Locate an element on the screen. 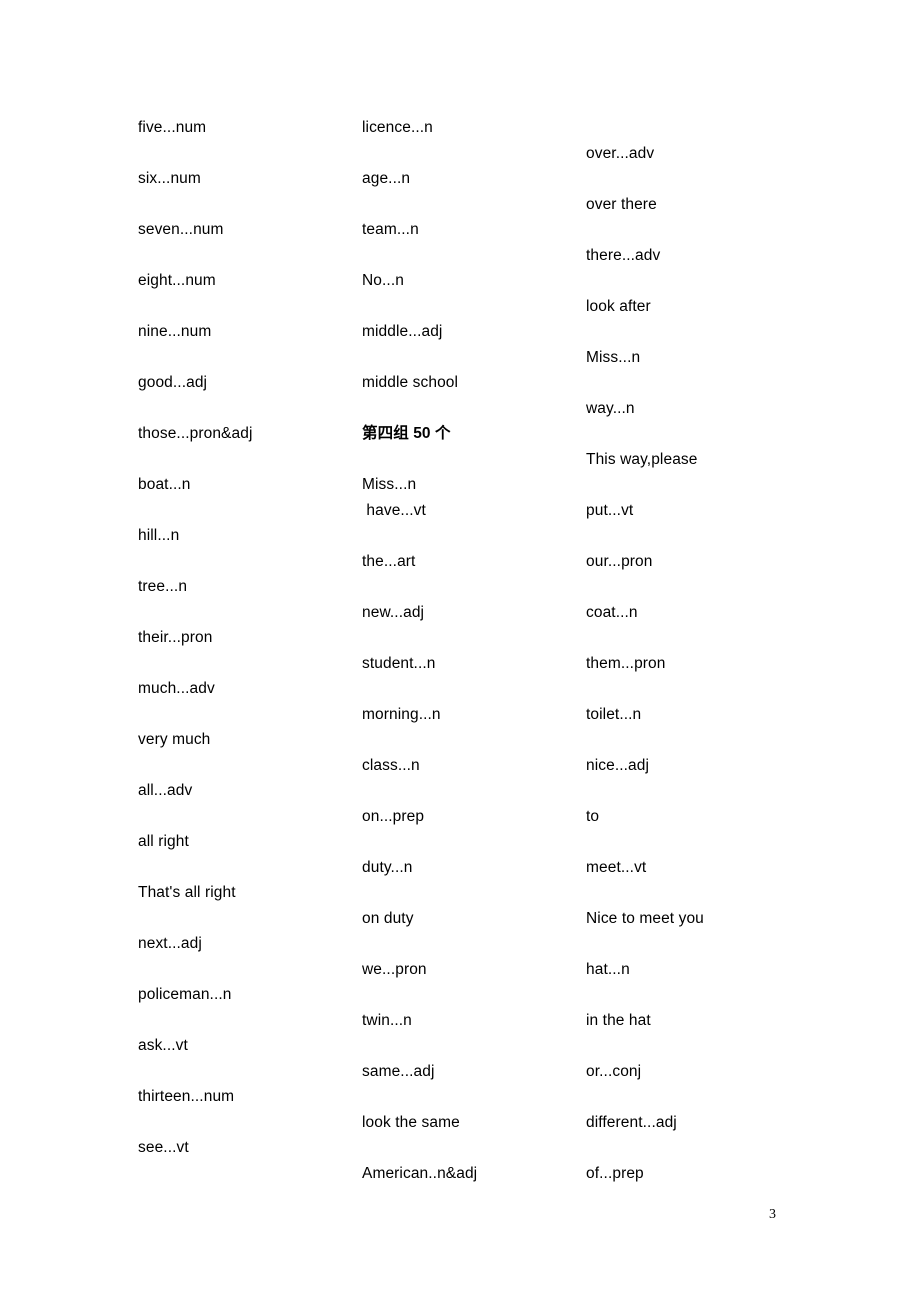 The height and width of the screenshot is (1302, 920). vocabulary-entry: there...adv is located at coordinates (623, 255).